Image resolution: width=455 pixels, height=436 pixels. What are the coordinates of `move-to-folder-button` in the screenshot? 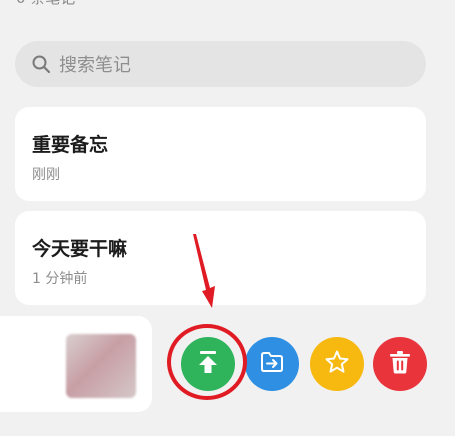 It's located at (272, 364).